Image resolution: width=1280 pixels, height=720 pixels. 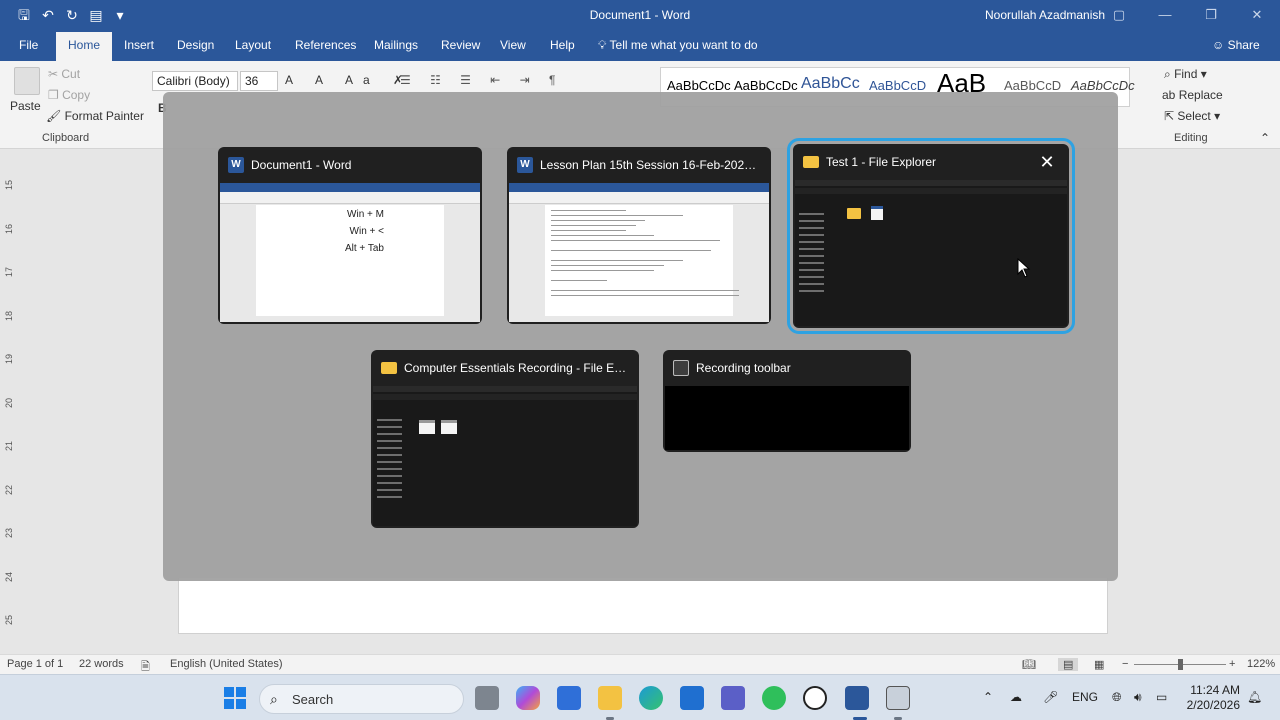 I want to click on task-view-icon, so click(x=487, y=698).